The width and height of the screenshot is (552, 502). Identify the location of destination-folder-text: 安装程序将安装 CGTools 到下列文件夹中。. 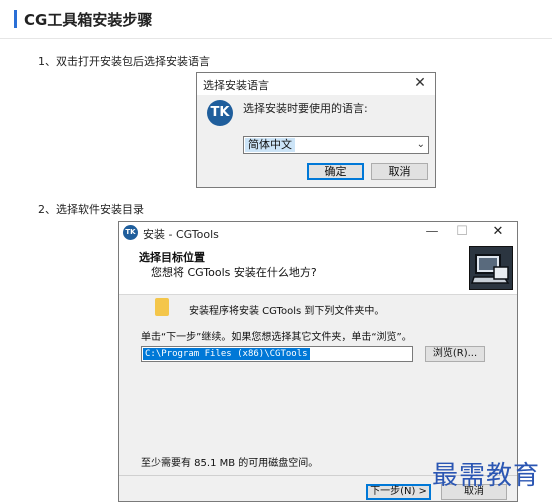
(287, 311).